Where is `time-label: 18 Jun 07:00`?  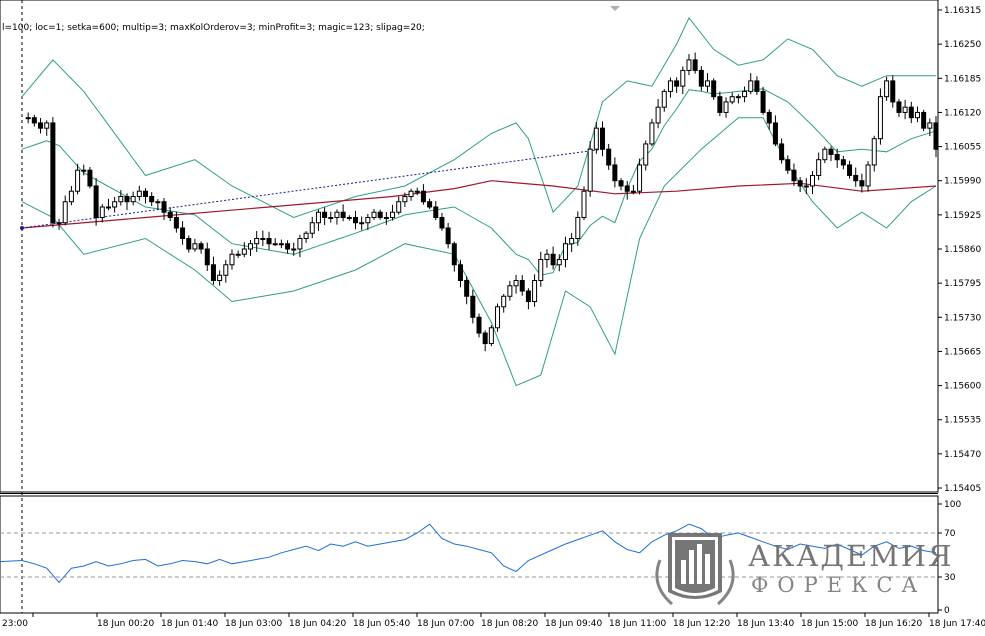 time-label: 18 Jun 07:00 is located at coordinates (445, 624).